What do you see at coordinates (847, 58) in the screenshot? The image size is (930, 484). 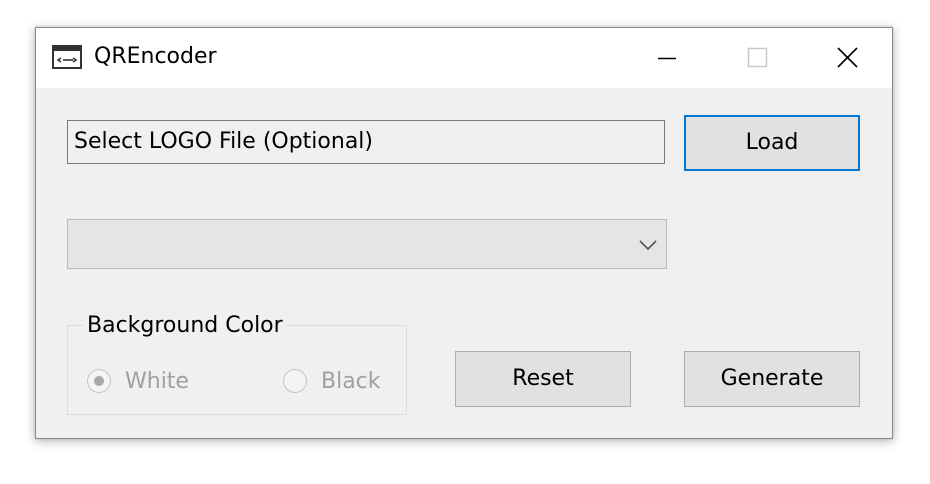 I see `close-button` at bounding box center [847, 58].